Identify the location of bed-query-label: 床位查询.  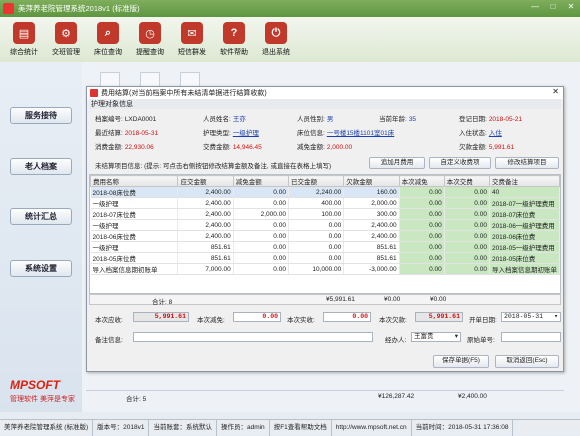
(108, 52).